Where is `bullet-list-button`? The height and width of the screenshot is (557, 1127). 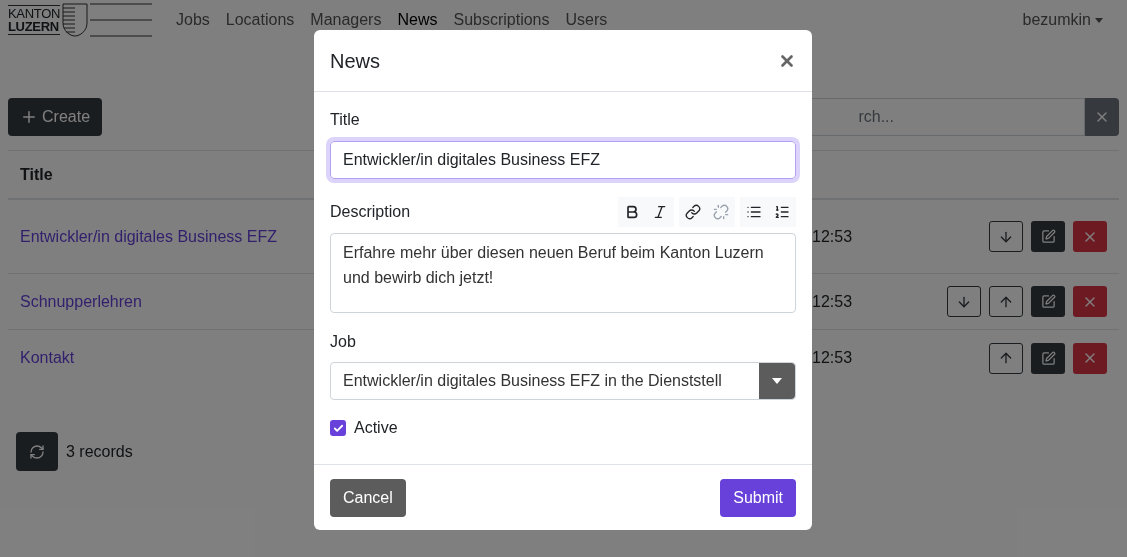
bullet-list-button is located at coordinates (754, 212).